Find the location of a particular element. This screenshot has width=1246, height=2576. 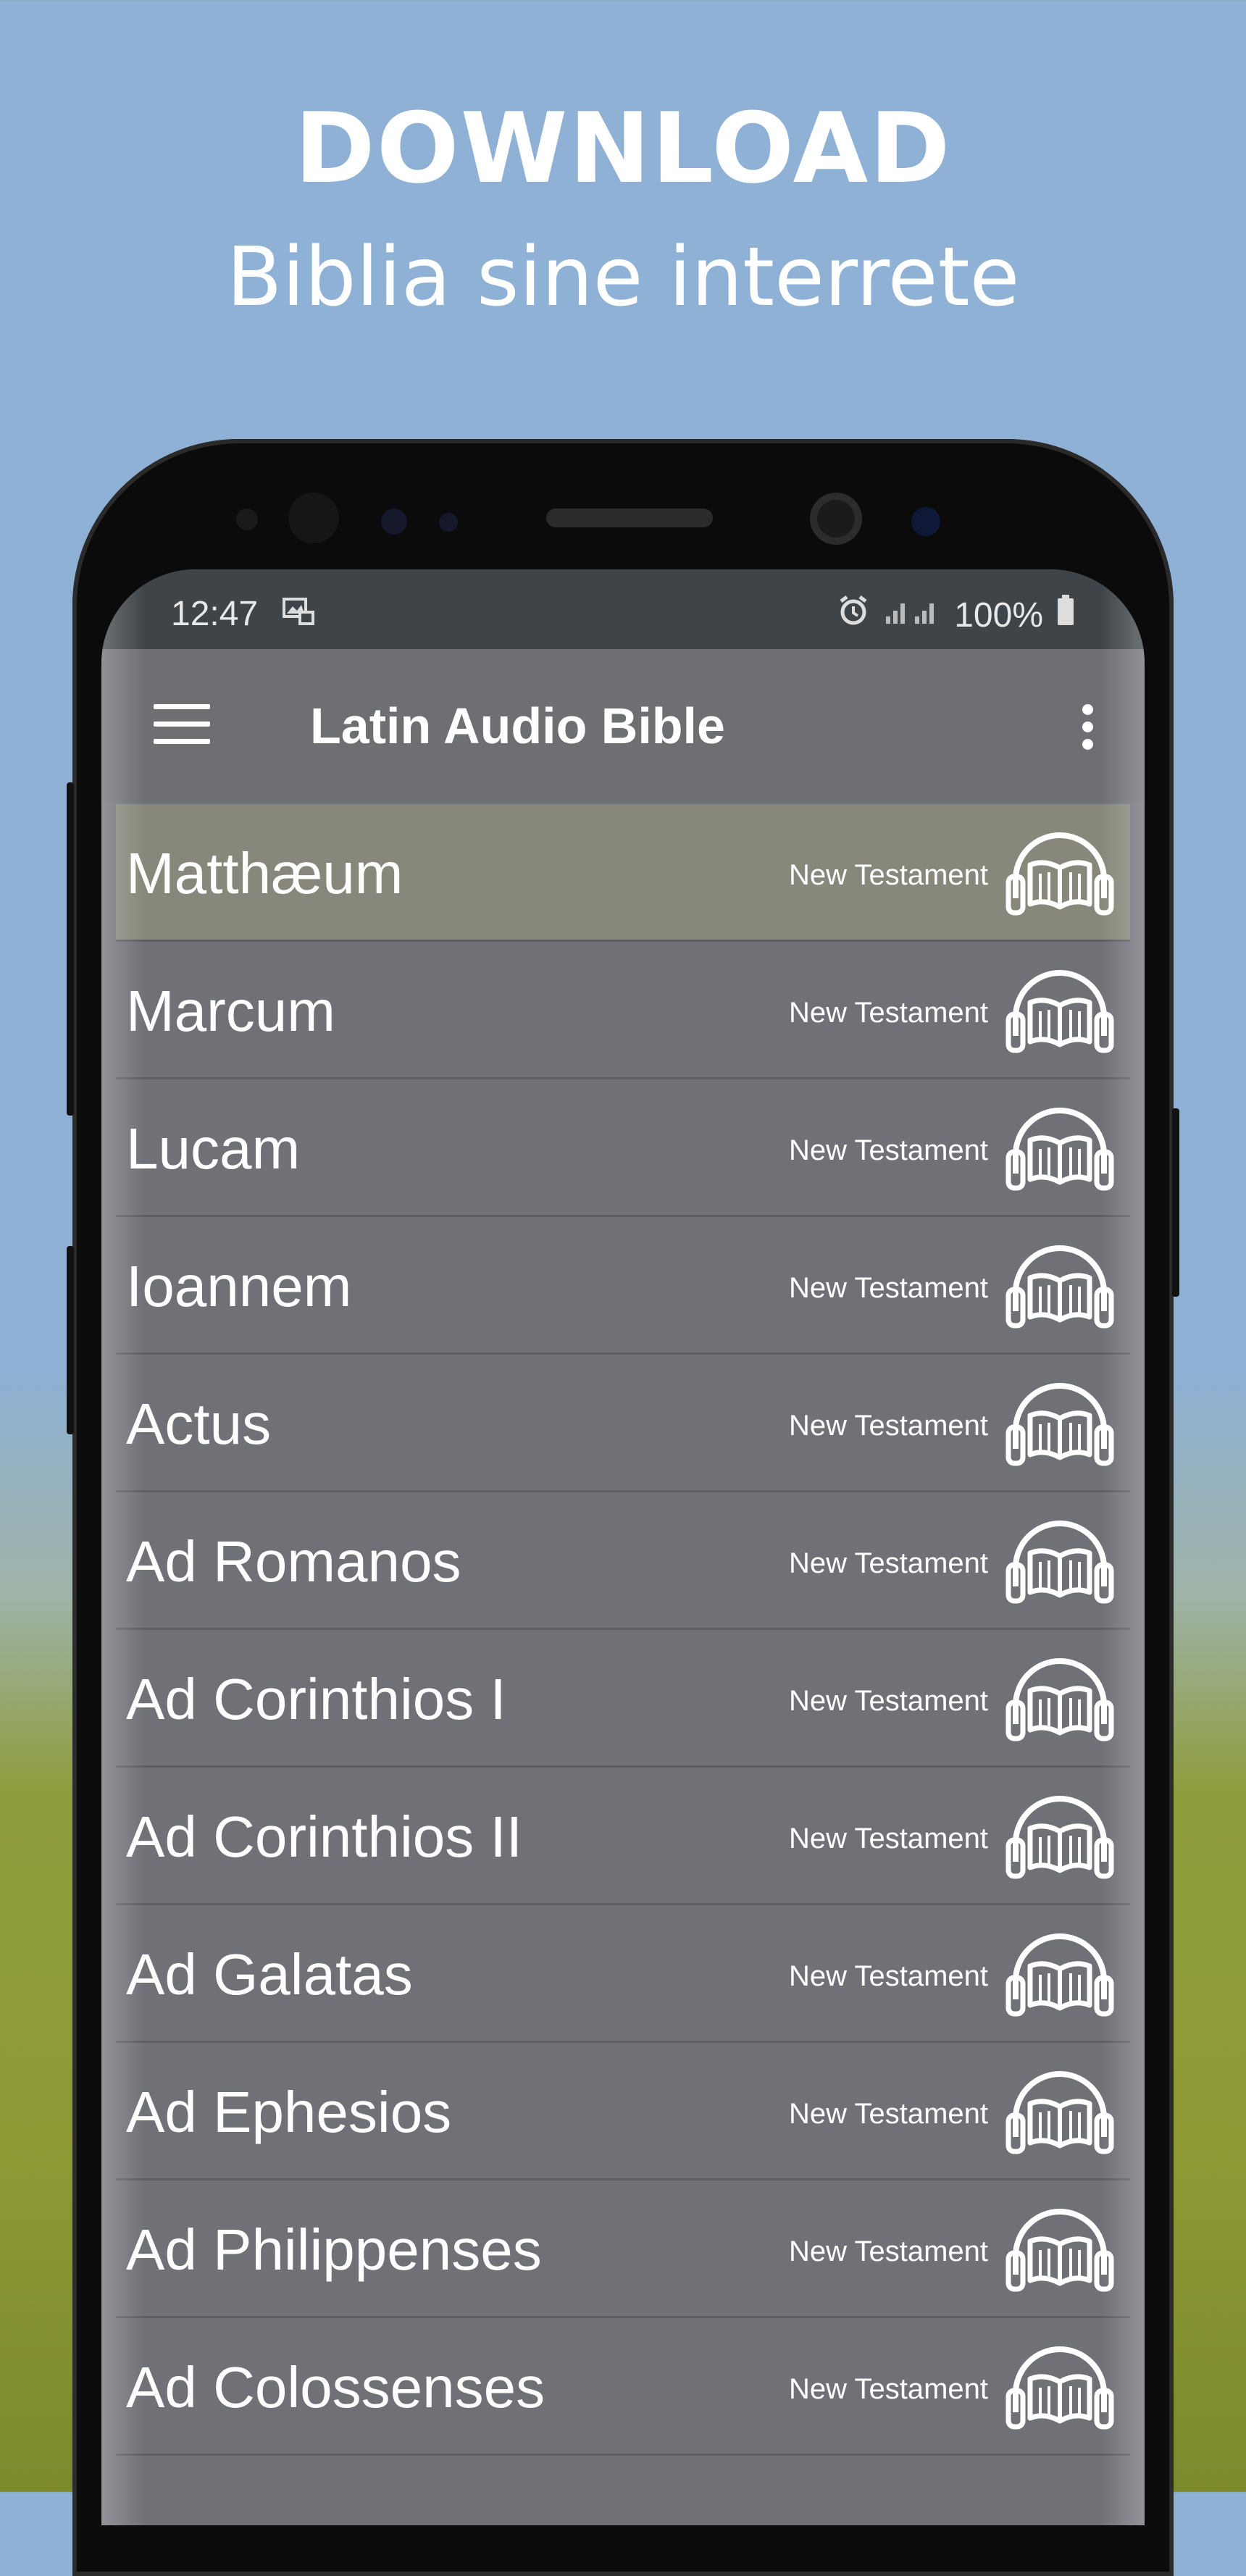

book-list-item: Marcum New Testament is located at coordinates (623, 1010).